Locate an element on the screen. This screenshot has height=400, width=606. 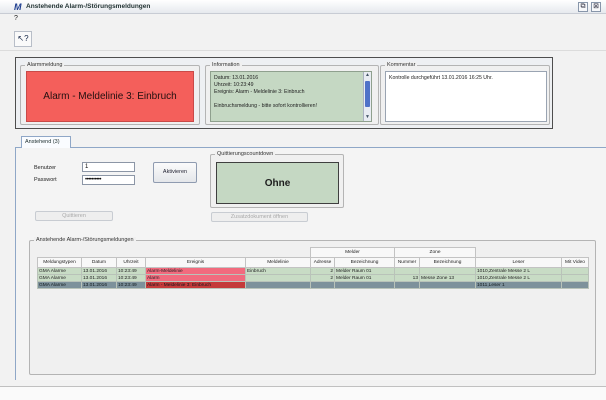
tab-anstehend: Anstehend (3) is located at coordinates (46, 142).